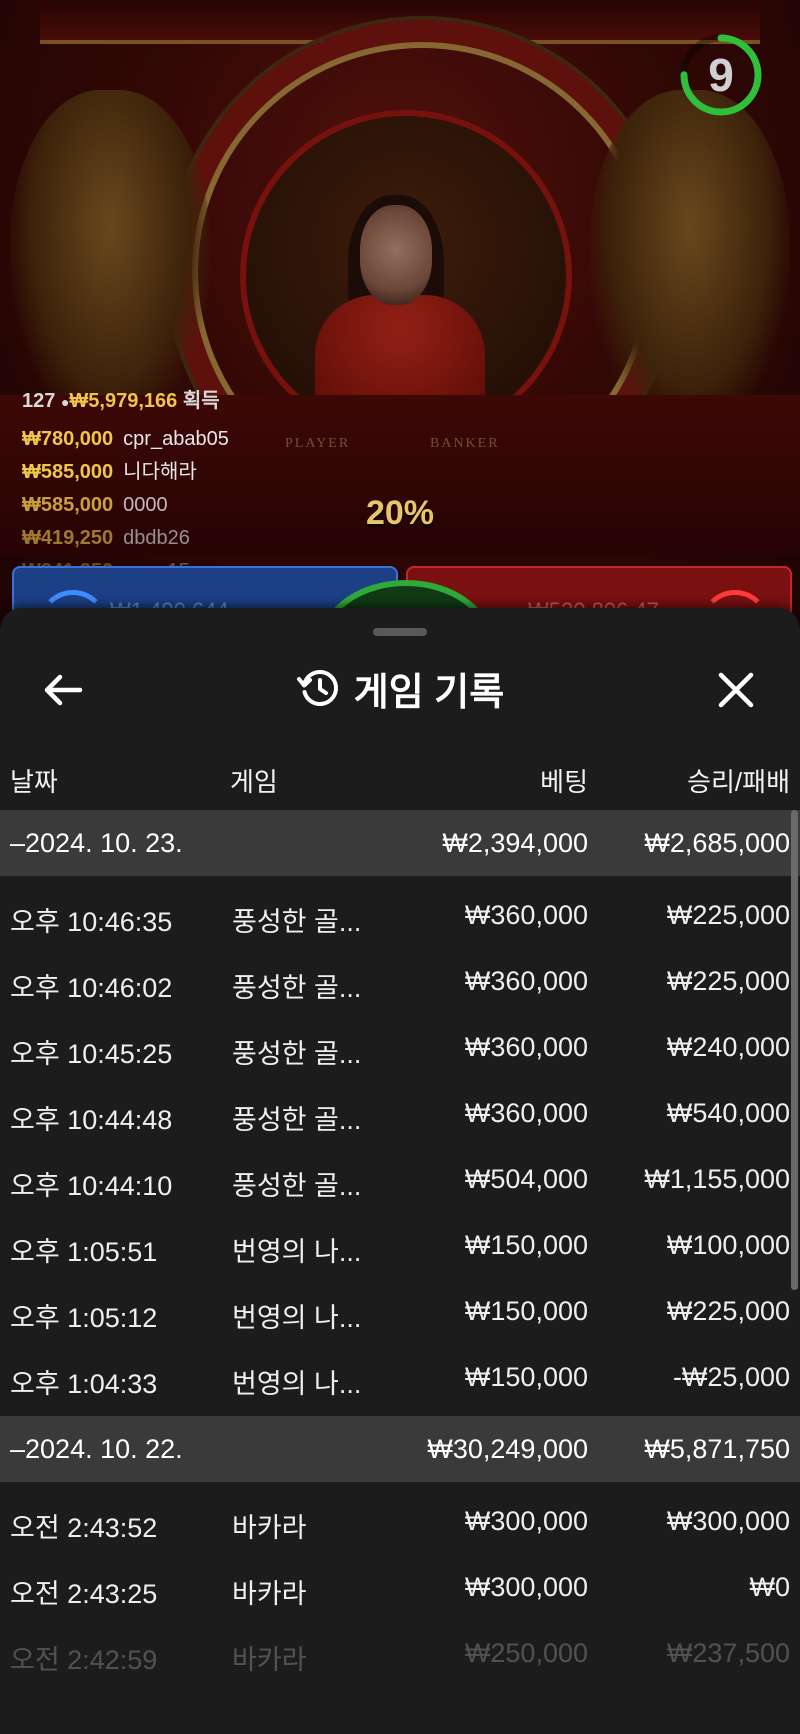  What do you see at coordinates (91, 988) in the screenshot?
I see `row-time: 오후 10:46:02` at bounding box center [91, 988].